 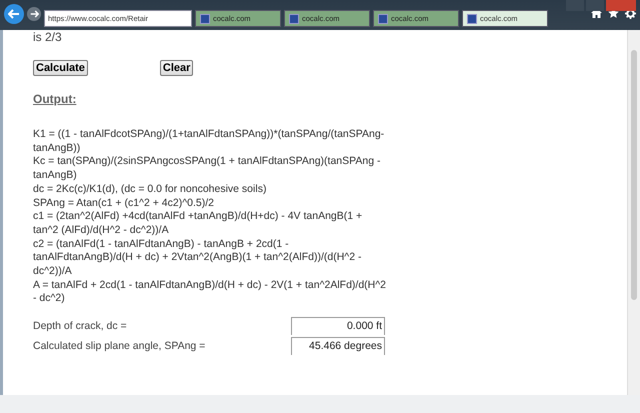 I want to click on forward-arrow-icon, so click(x=34, y=14).